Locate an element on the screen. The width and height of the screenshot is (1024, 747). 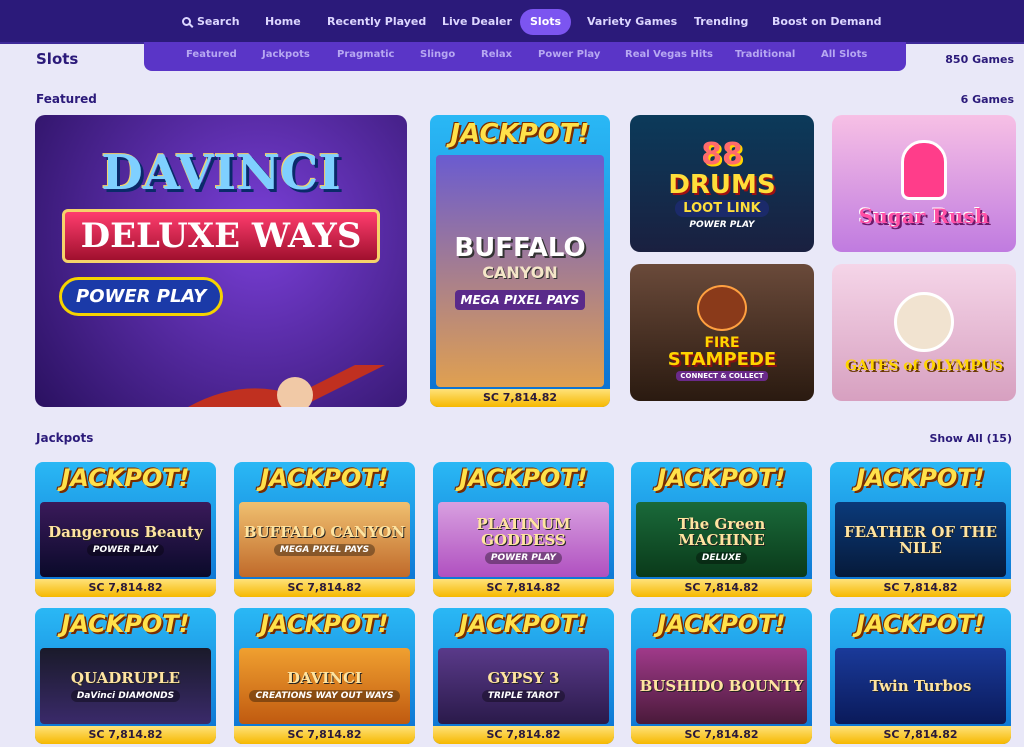
nav-home: Home is located at coordinates (283, 22).